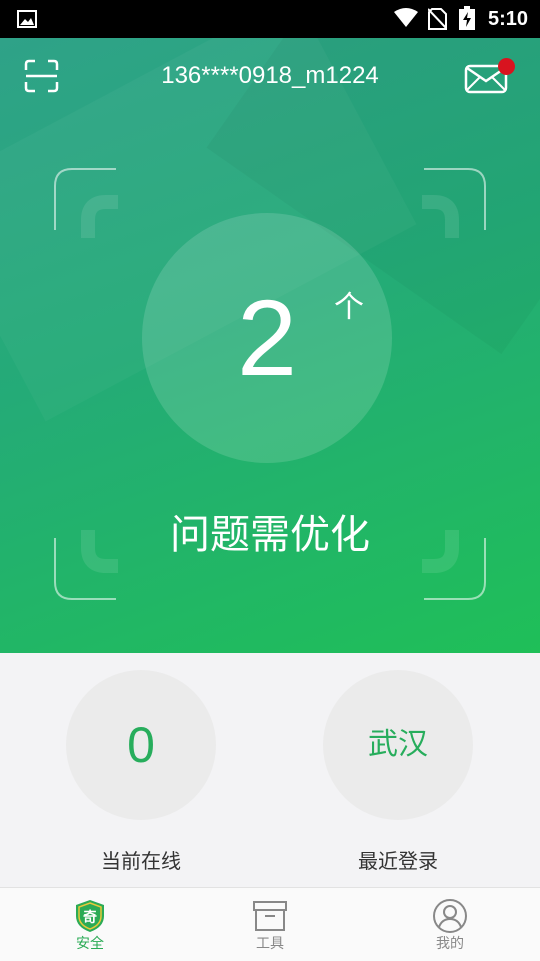 The height and width of the screenshot is (961, 540). Describe the element at coordinates (398, 861) in the screenshot. I see `last-login-label: 最近登录` at that location.